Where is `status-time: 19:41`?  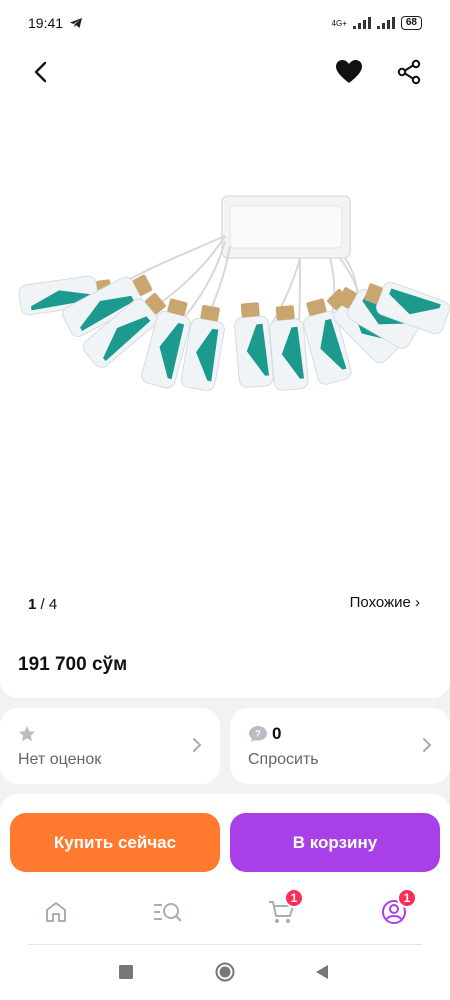 status-time: 19:41 is located at coordinates (46, 23).